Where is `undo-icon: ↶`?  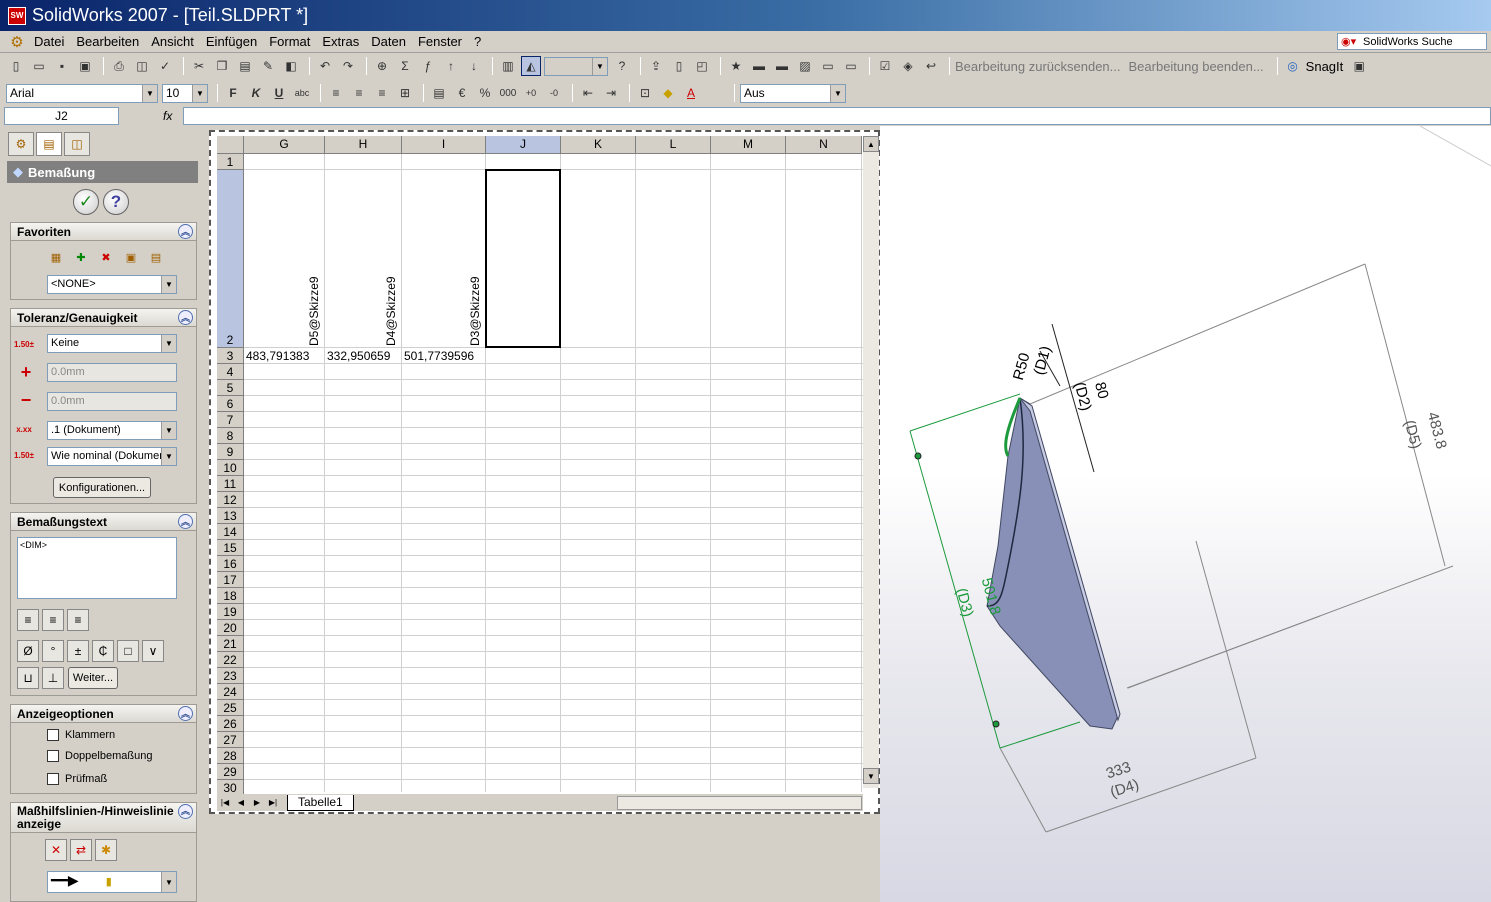 undo-icon: ↶ is located at coordinates (325, 66).